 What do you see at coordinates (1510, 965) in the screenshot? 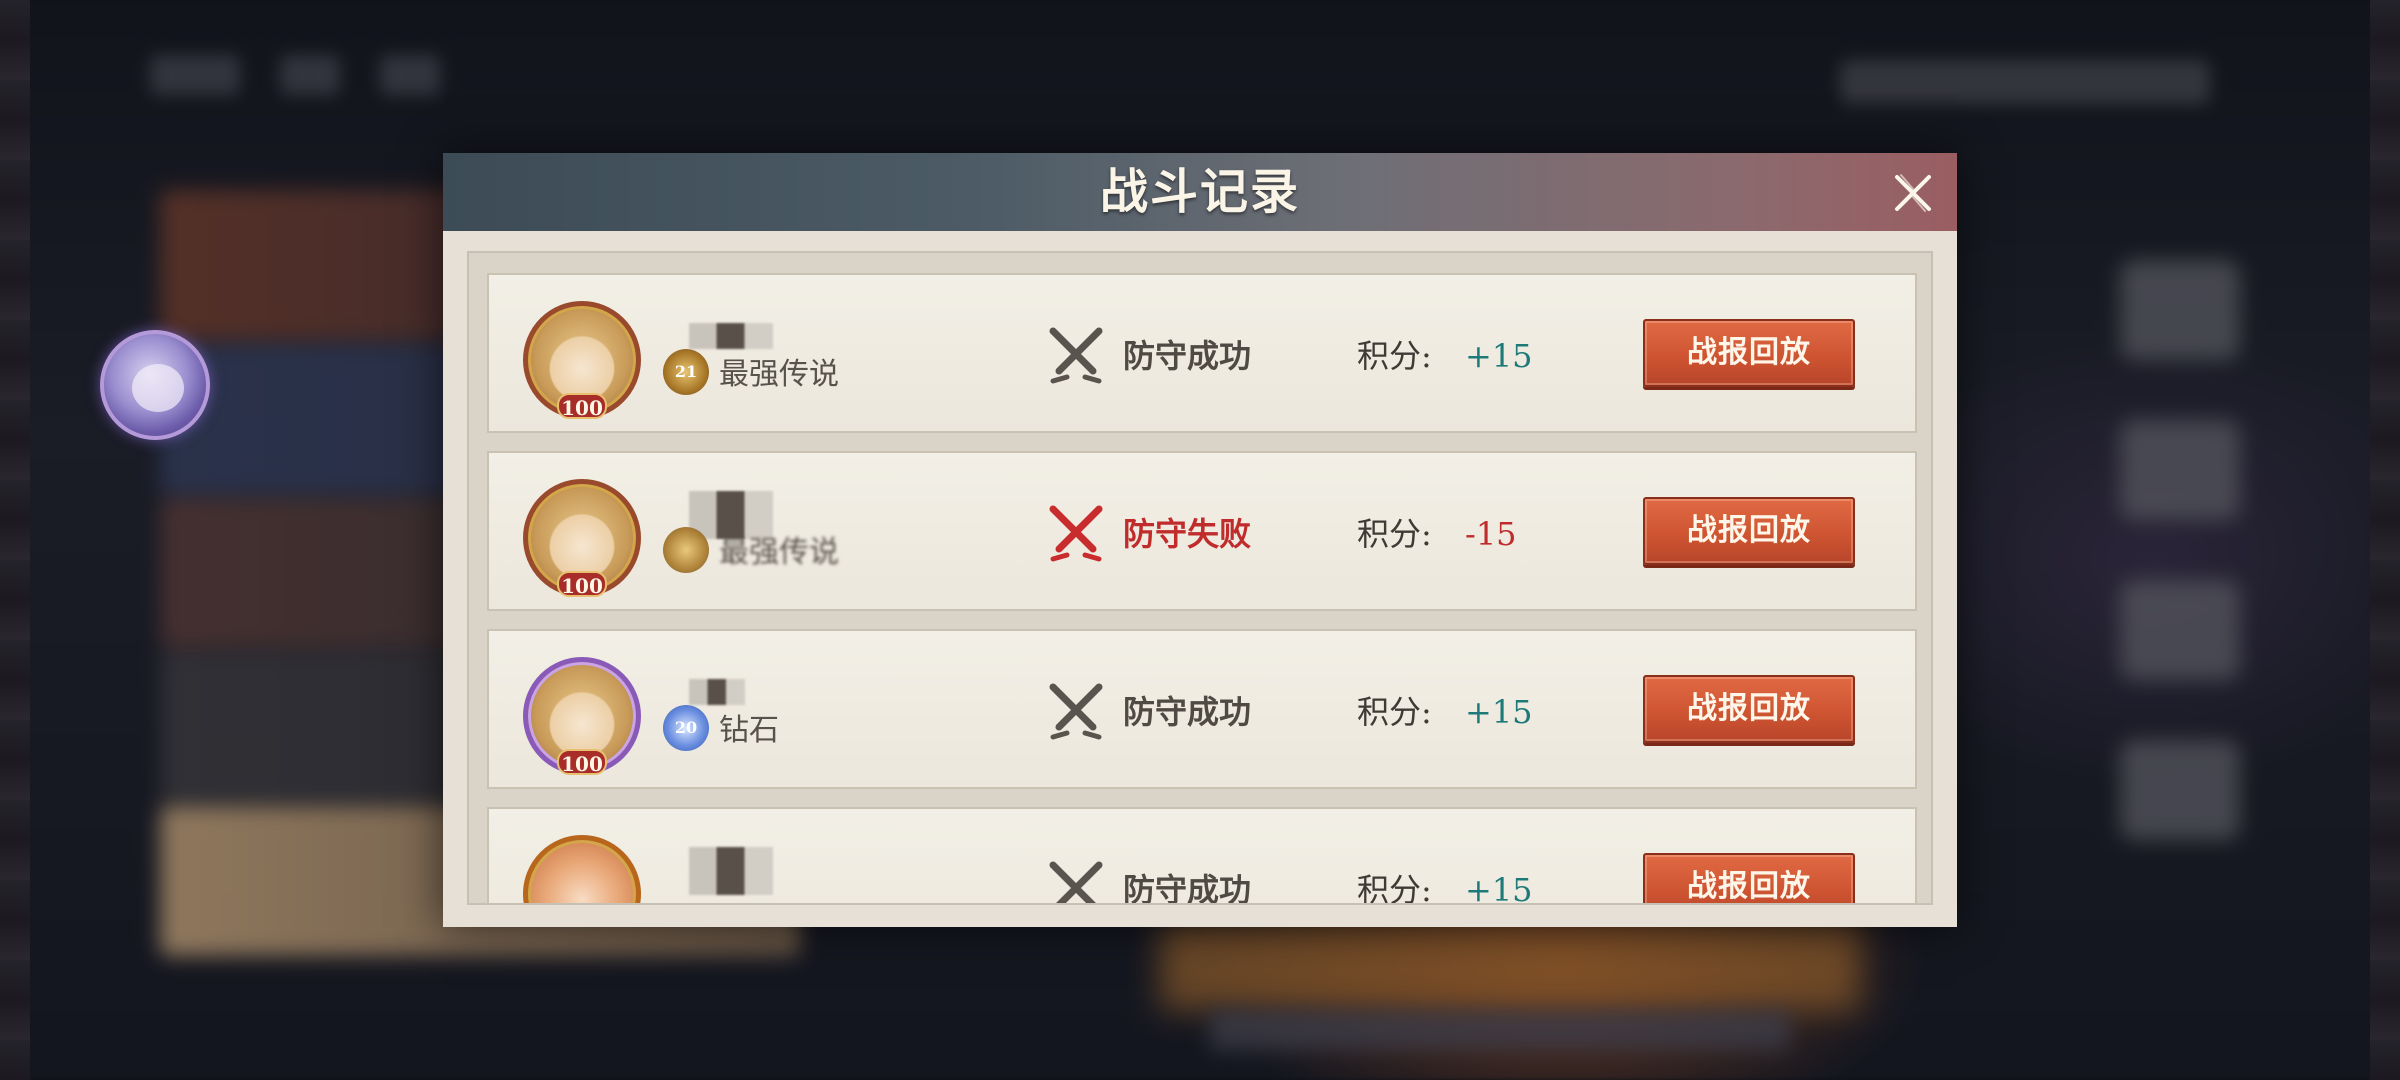
I see `background-bottom-button` at bounding box center [1510, 965].